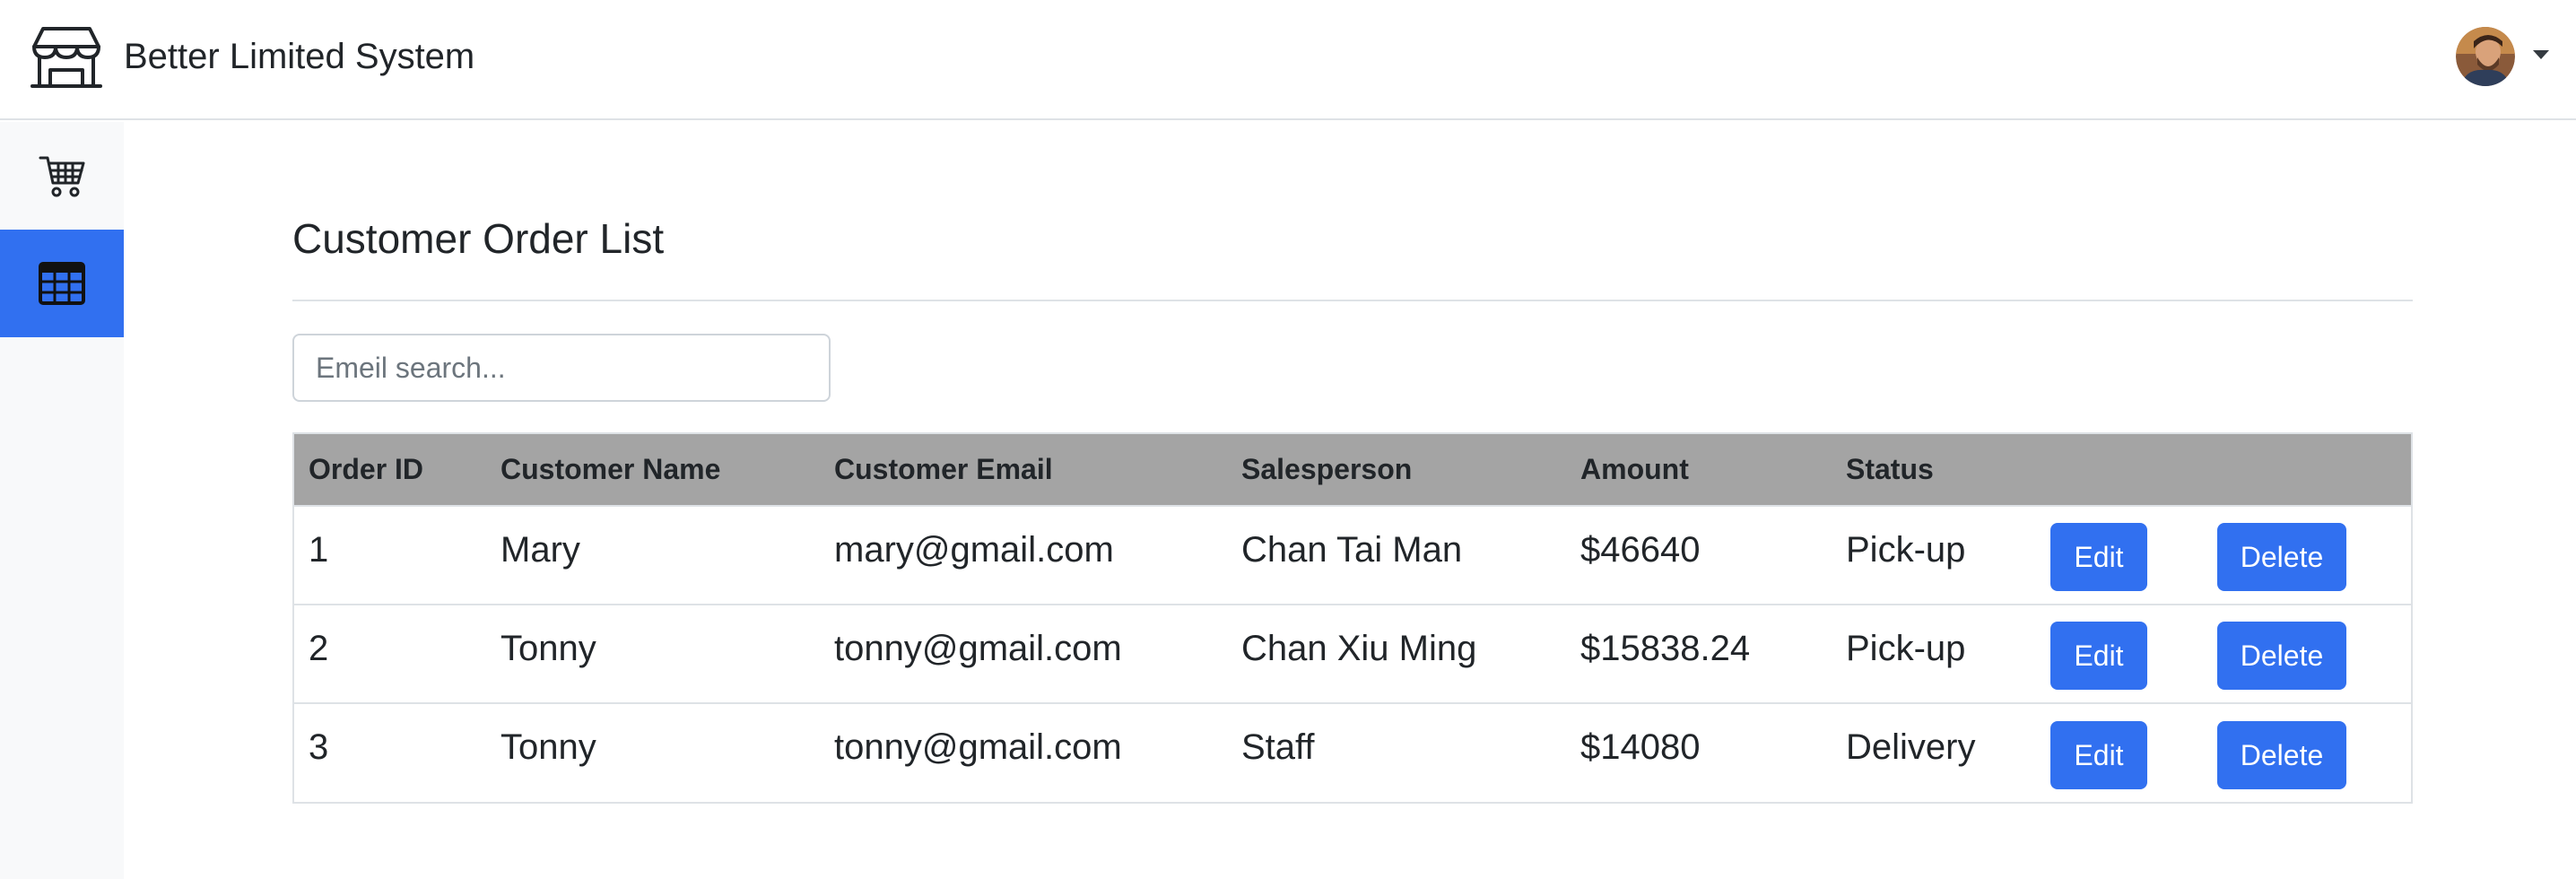 The image size is (2576, 879). I want to click on cell-amount: $15838.24, so click(1665, 648).